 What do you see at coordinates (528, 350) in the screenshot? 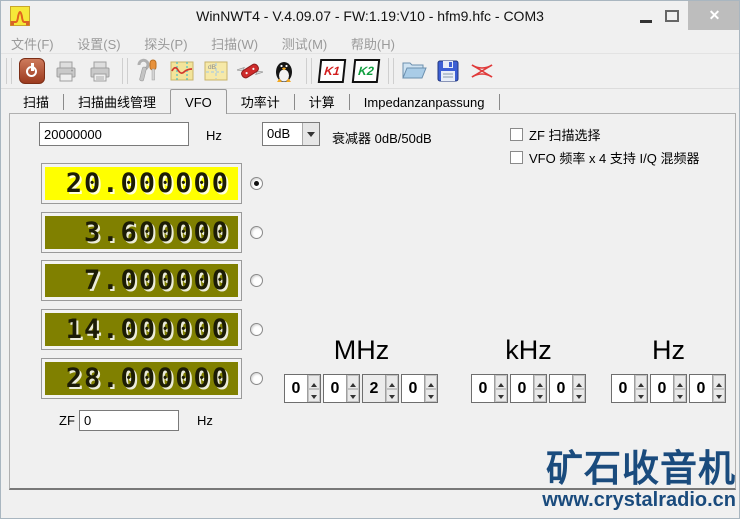
I see `khz-header: kHz` at bounding box center [528, 350].